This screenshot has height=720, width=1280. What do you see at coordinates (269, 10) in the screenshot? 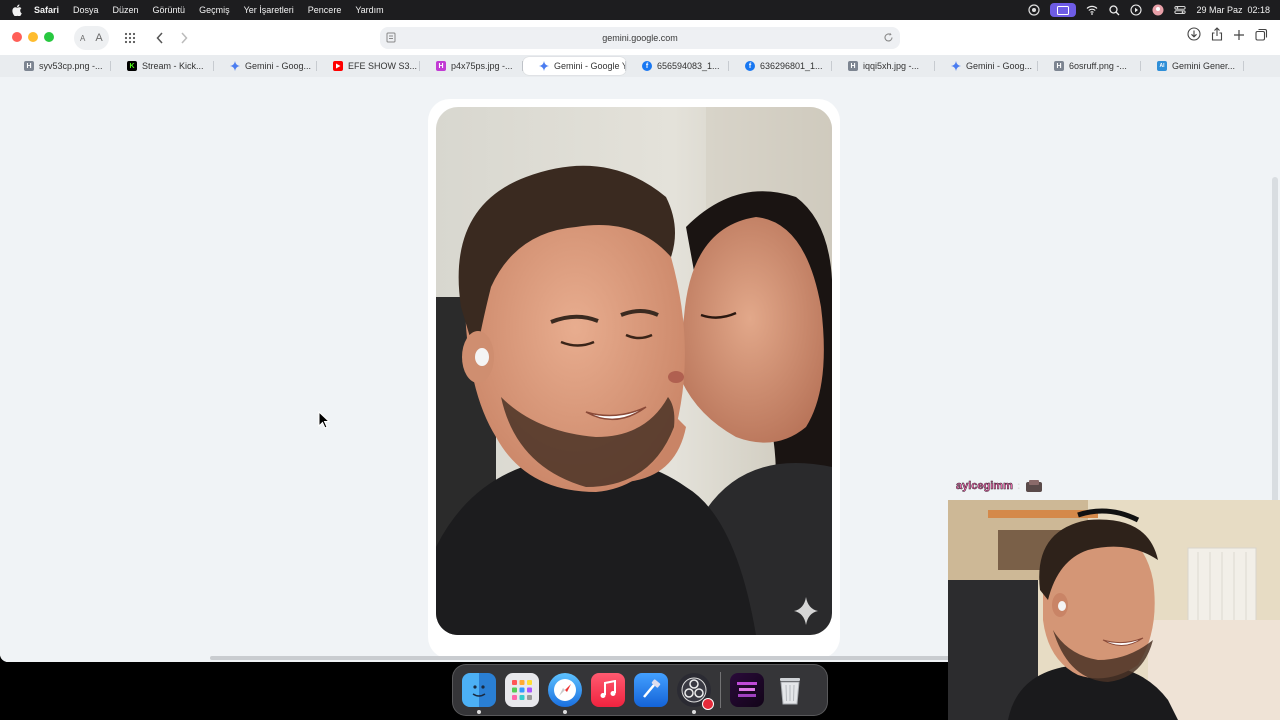
I see `menu-bookmarks: Yer İşaretleri` at bounding box center [269, 10].